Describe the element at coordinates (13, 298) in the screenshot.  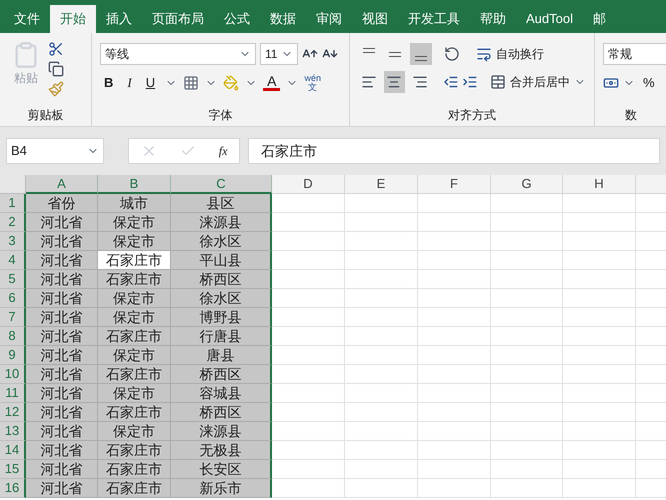
I see `row-header: 6` at that location.